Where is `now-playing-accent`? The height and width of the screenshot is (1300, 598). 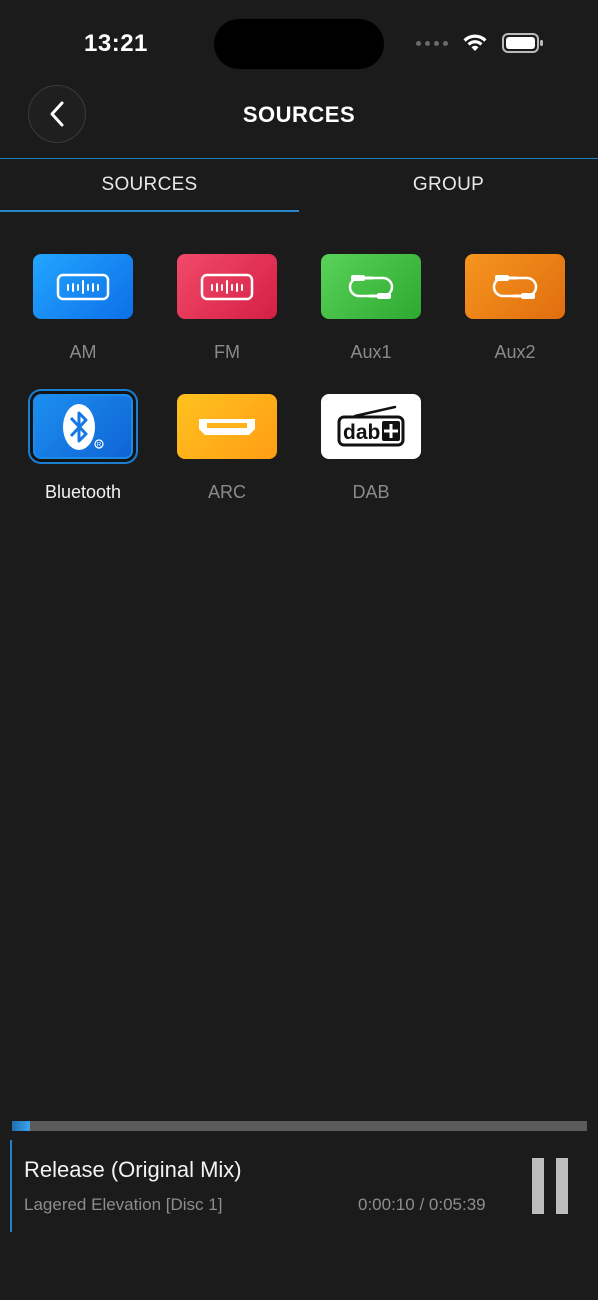 now-playing-accent is located at coordinates (11, 1186).